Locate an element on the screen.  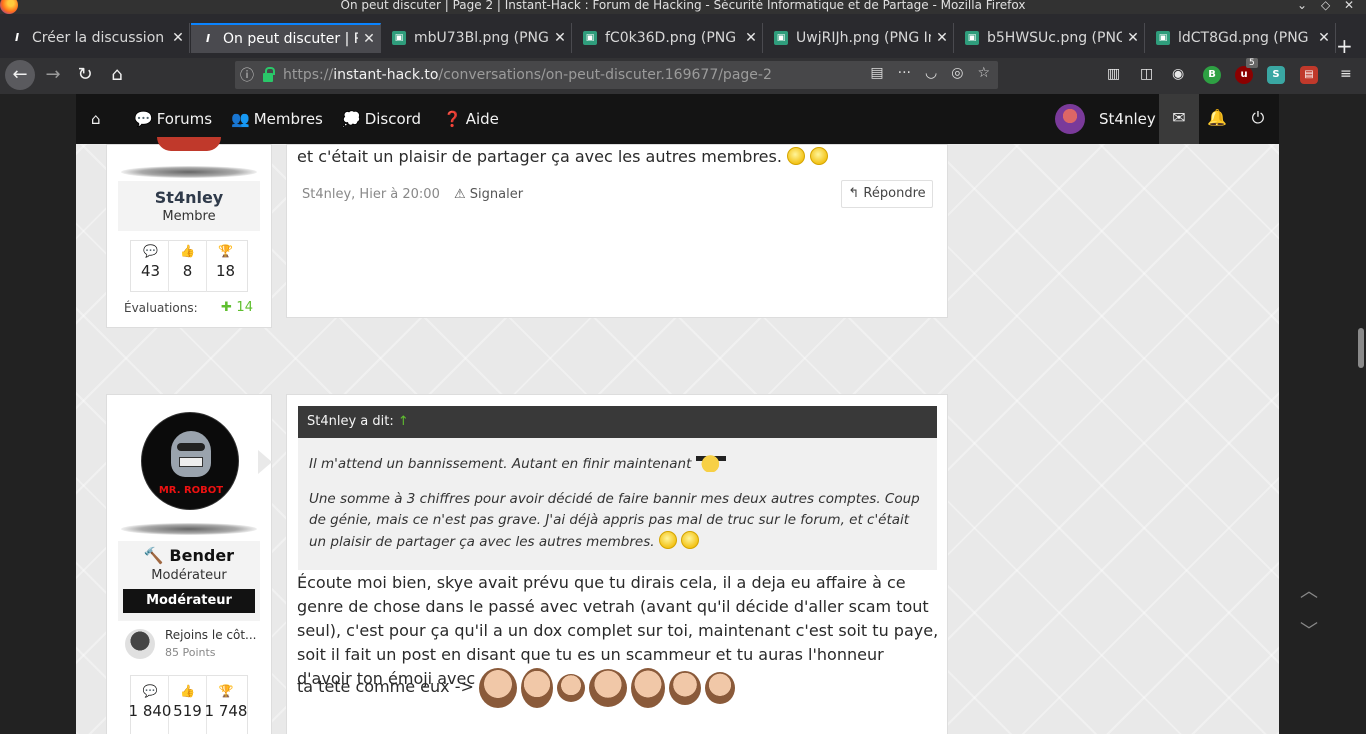
post2-avatar: MR. ROBOT is located at coordinates (190, 461).